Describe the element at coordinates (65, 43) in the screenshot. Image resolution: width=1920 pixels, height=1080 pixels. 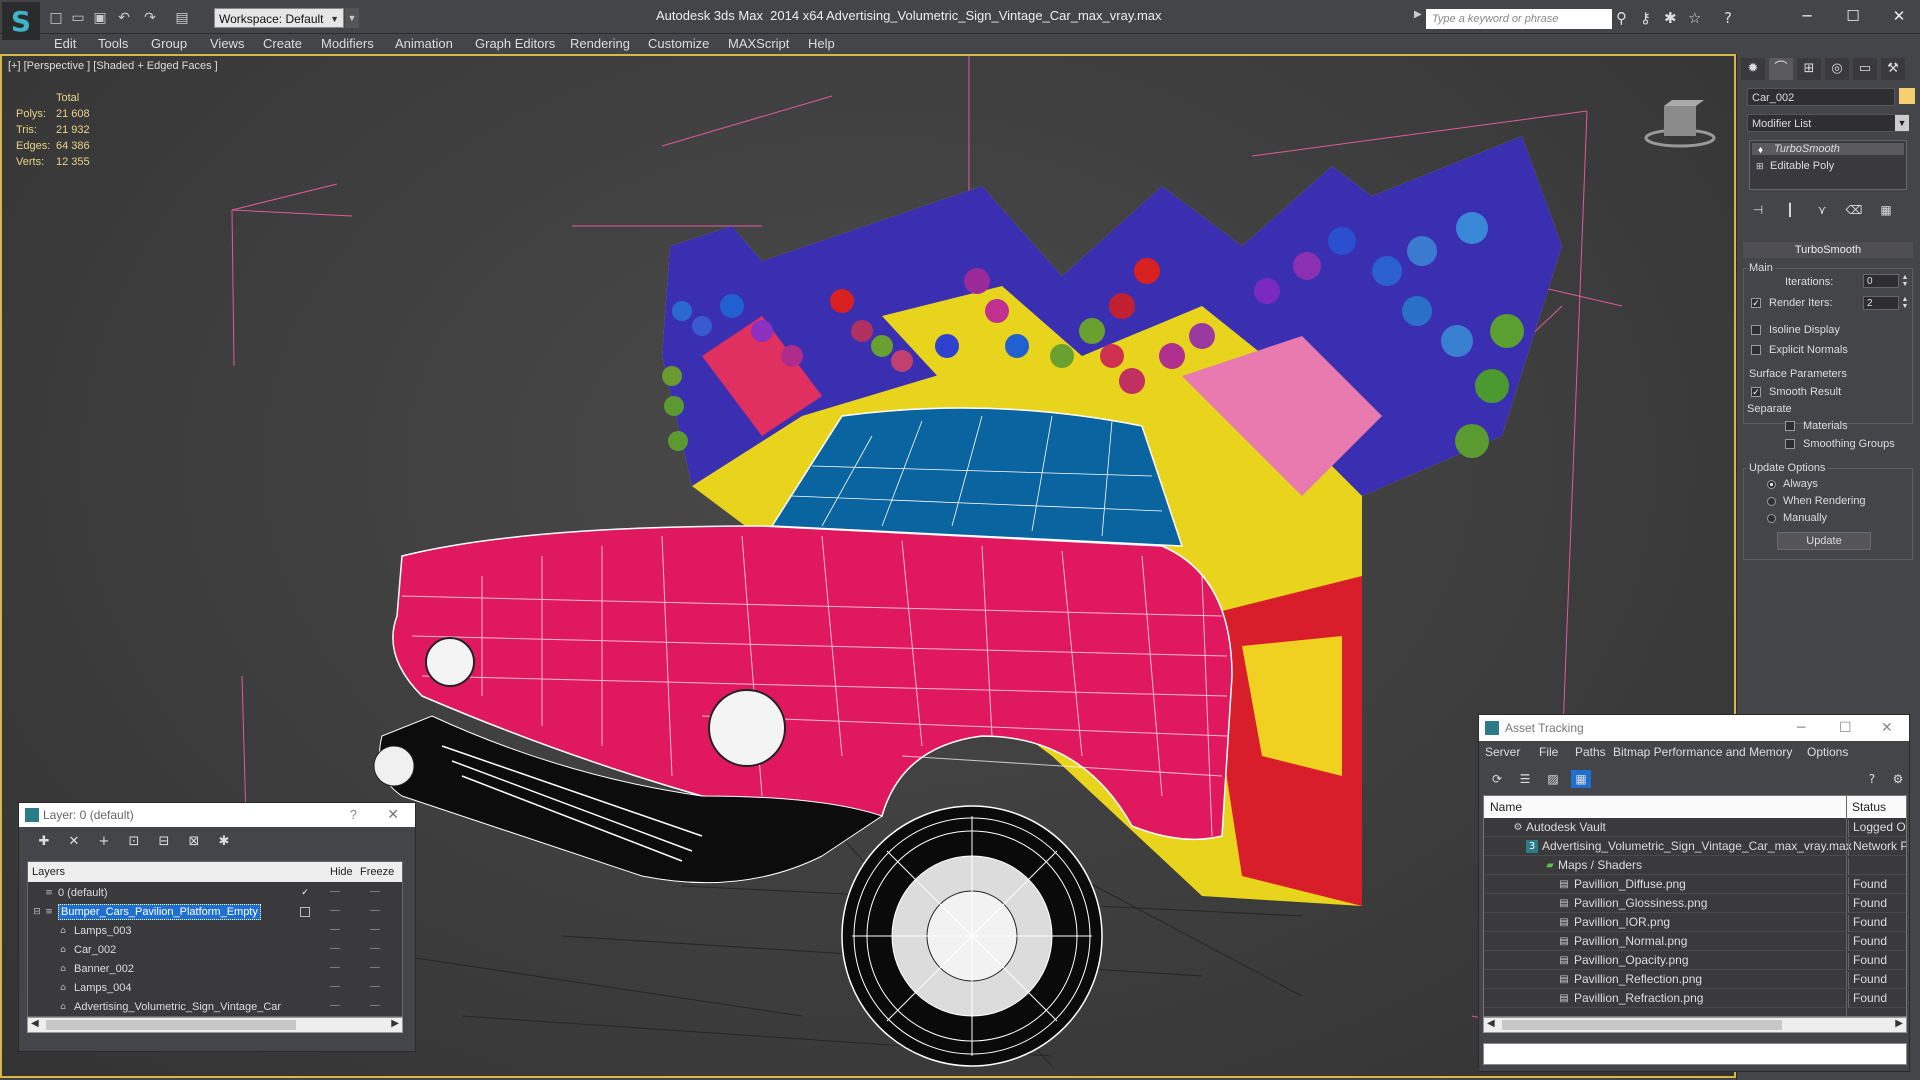
I see `menu-edit: Edit` at that location.